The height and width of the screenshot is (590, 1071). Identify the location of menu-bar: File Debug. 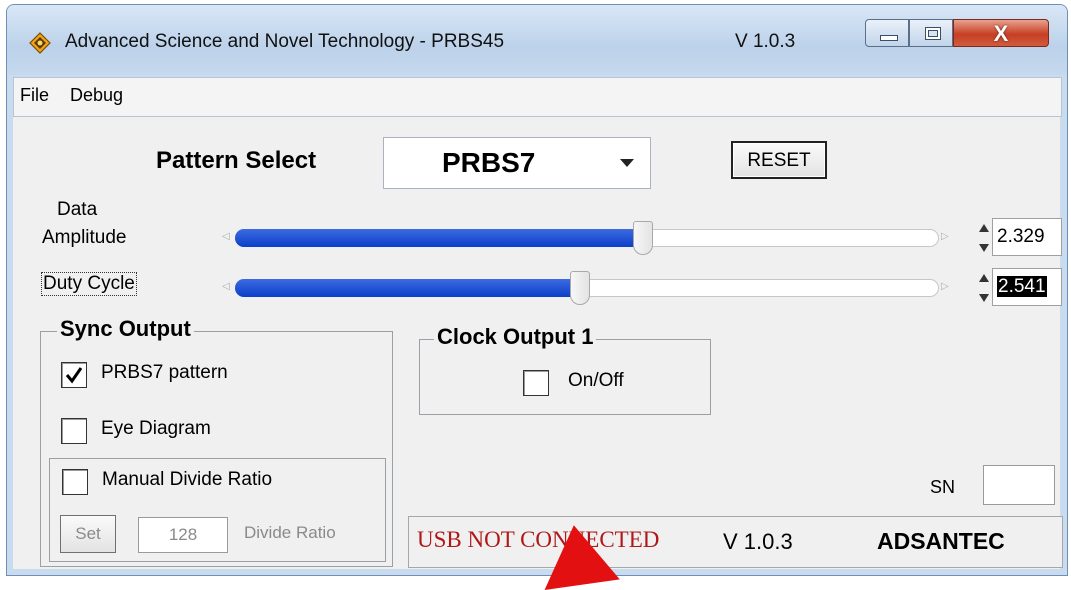
(537, 97).